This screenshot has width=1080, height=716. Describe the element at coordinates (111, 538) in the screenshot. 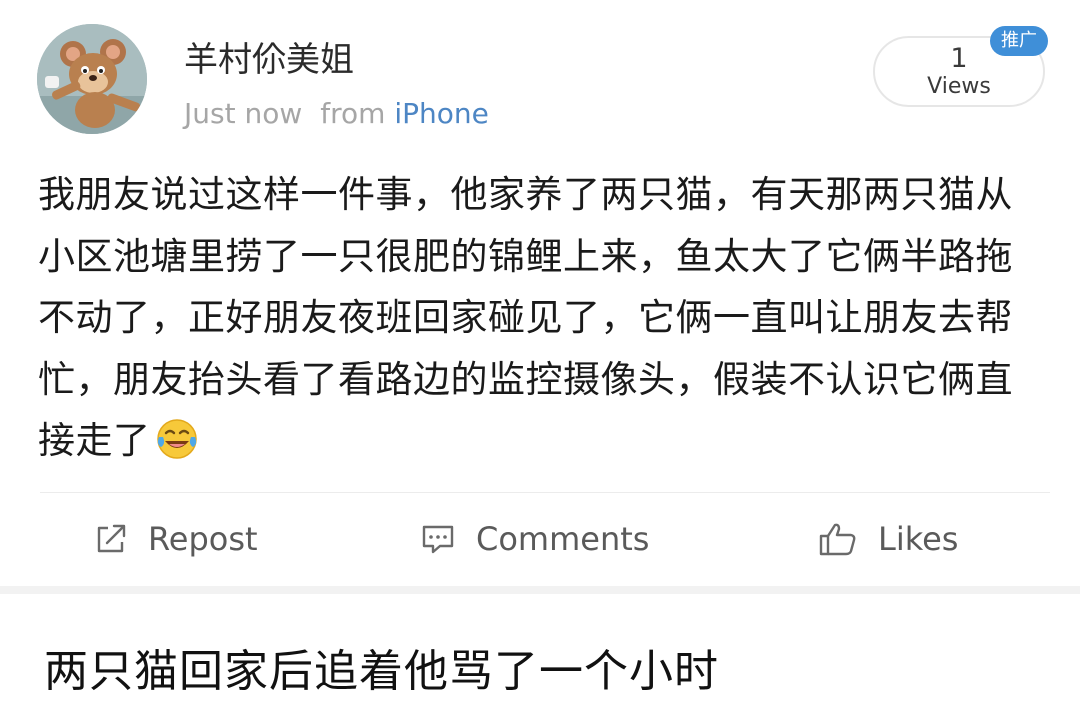

I see `repost-icon` at that location.